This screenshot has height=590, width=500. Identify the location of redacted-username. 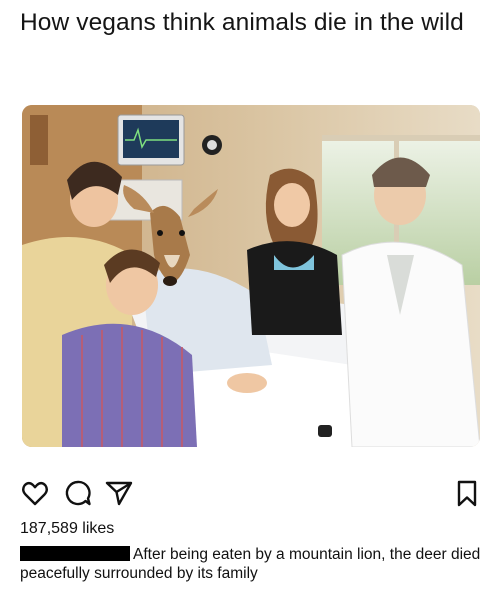
(75, 553).